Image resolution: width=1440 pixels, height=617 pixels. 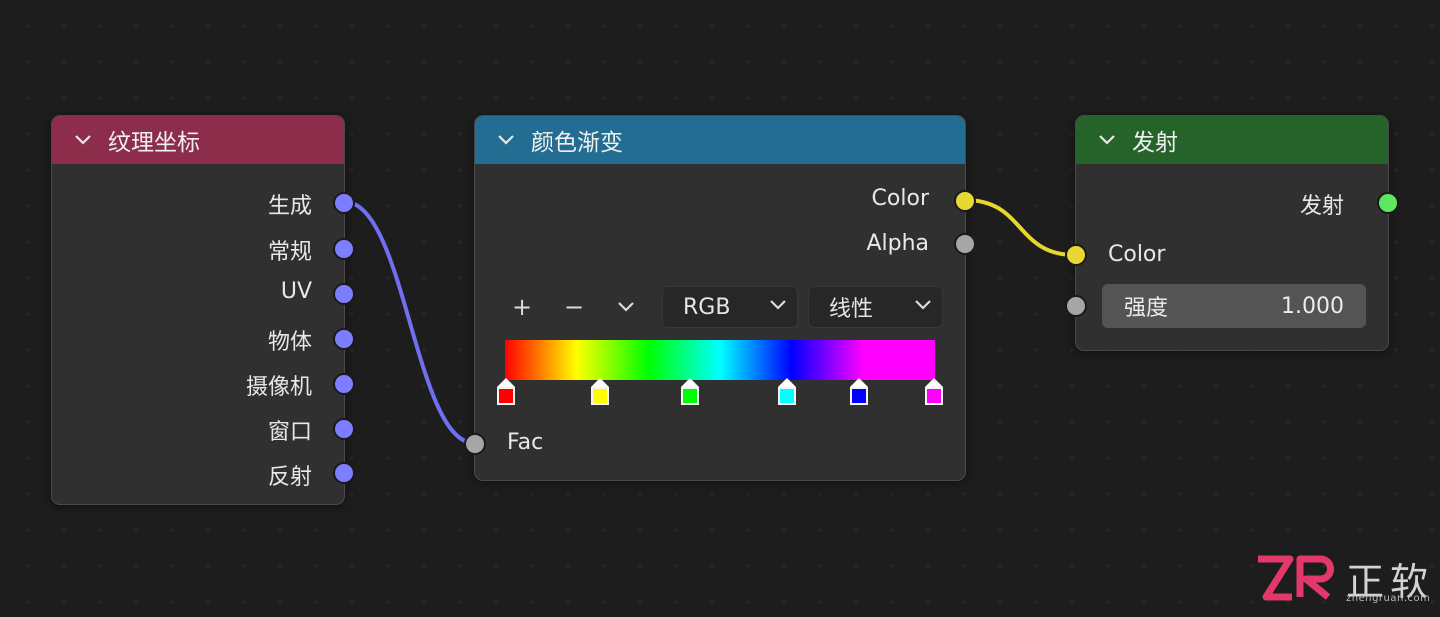 I want to click on socket-uv, so click(x=344, y=294).